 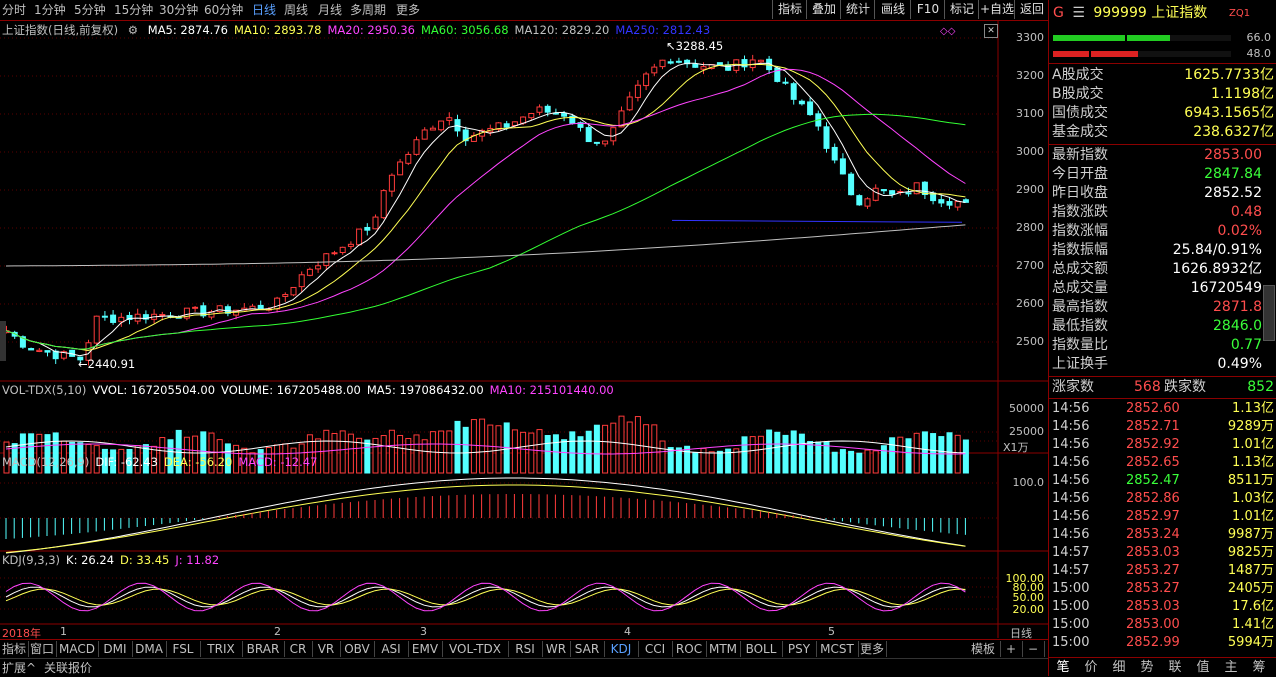 What do you see at coordinates (961, 9) in the screenshot?
I see `toolbar-button-5: 标记` at bounding box center [961, 9].